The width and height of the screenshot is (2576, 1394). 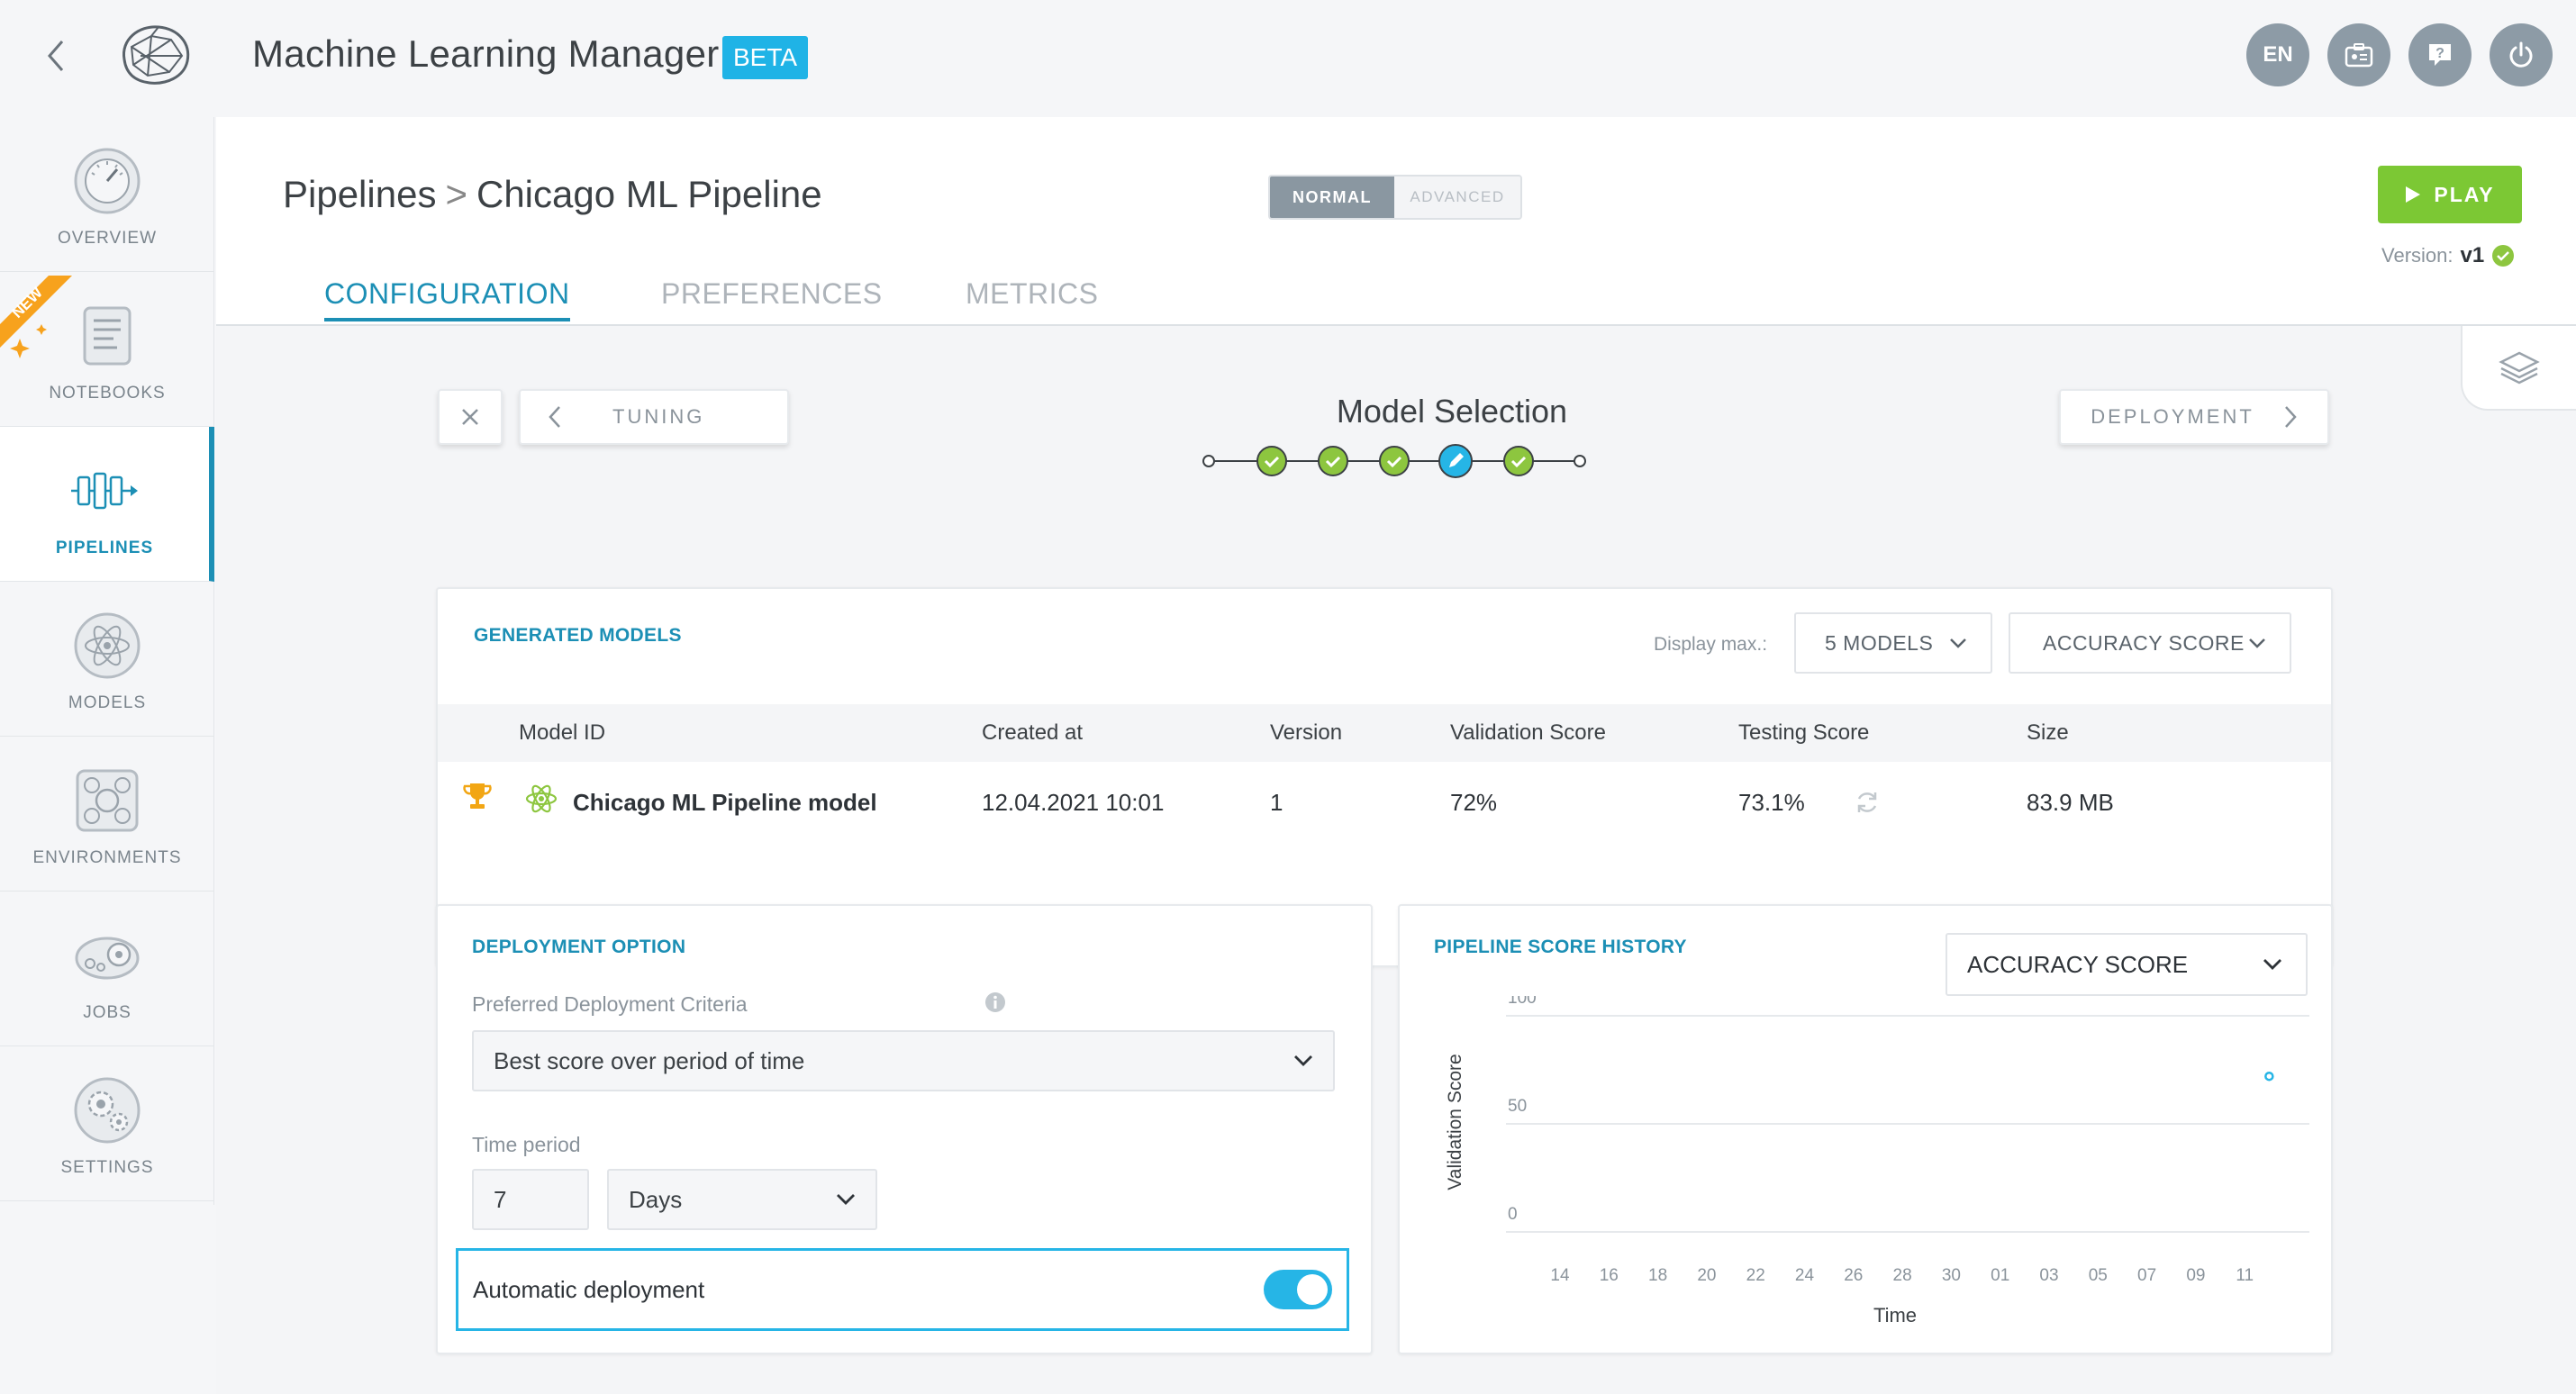 What do you see at coordinates (1868, 802) in the screenshot?
I see `refresh-icon` at bounding box center [1868, 802].